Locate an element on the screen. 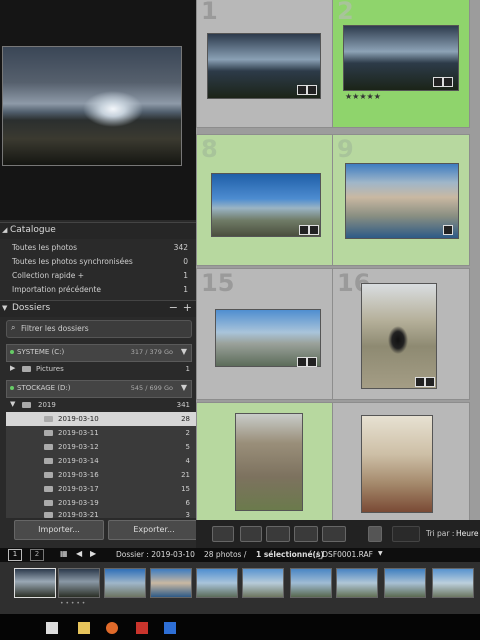 Image resolution: width=480 pixels, height=640 pixels. catalog-row-label: Importation précédente is located at coordinates (56, 289).